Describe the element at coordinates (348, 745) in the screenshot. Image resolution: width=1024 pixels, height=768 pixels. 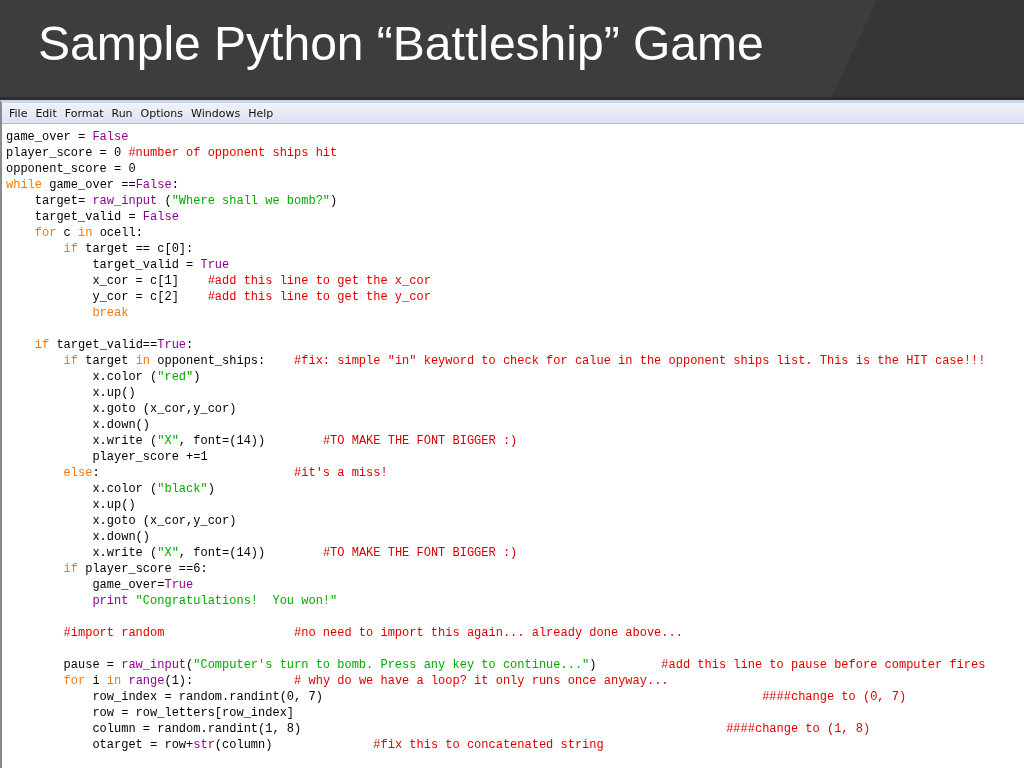
I see `code-line: otarget = row+str(column) #fix this to concatenated string` at that location.